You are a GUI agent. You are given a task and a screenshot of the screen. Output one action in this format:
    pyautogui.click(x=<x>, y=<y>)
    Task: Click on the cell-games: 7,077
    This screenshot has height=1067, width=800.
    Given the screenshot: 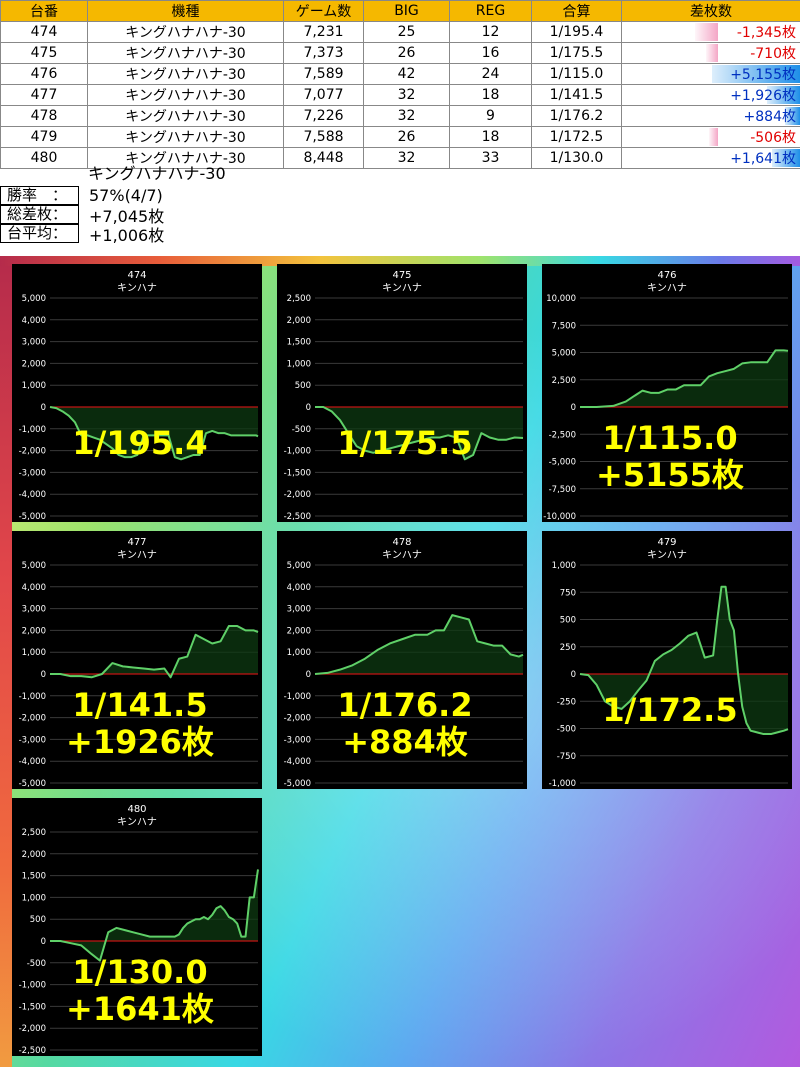 What is the action you would take?
    pyautogui.click(x=323, y=95)
    